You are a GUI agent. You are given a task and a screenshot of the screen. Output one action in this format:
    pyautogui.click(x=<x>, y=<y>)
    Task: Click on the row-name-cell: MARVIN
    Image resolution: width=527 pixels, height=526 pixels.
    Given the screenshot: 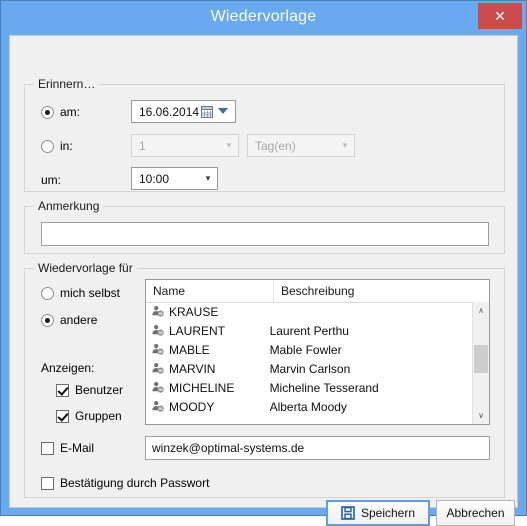 What is the action you would take?
    pyautogui.click(x=208, y=369)
    